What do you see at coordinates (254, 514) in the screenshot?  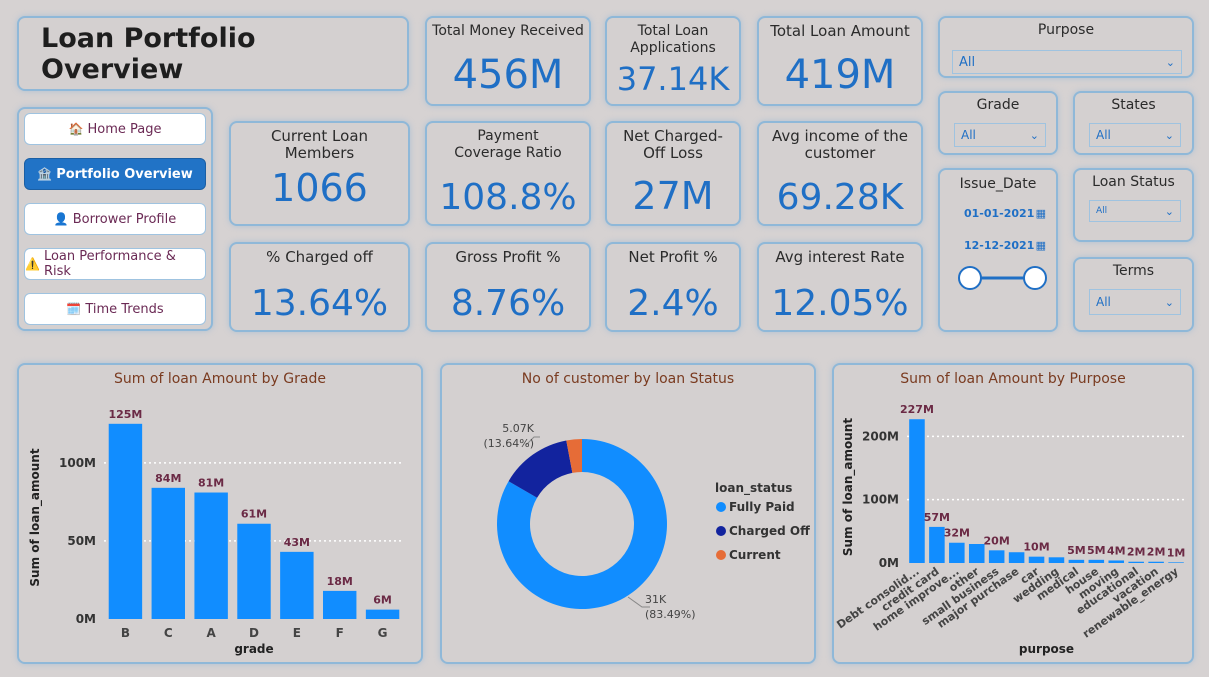 I see `data-label: 61M` at bounding box center [254, 514].